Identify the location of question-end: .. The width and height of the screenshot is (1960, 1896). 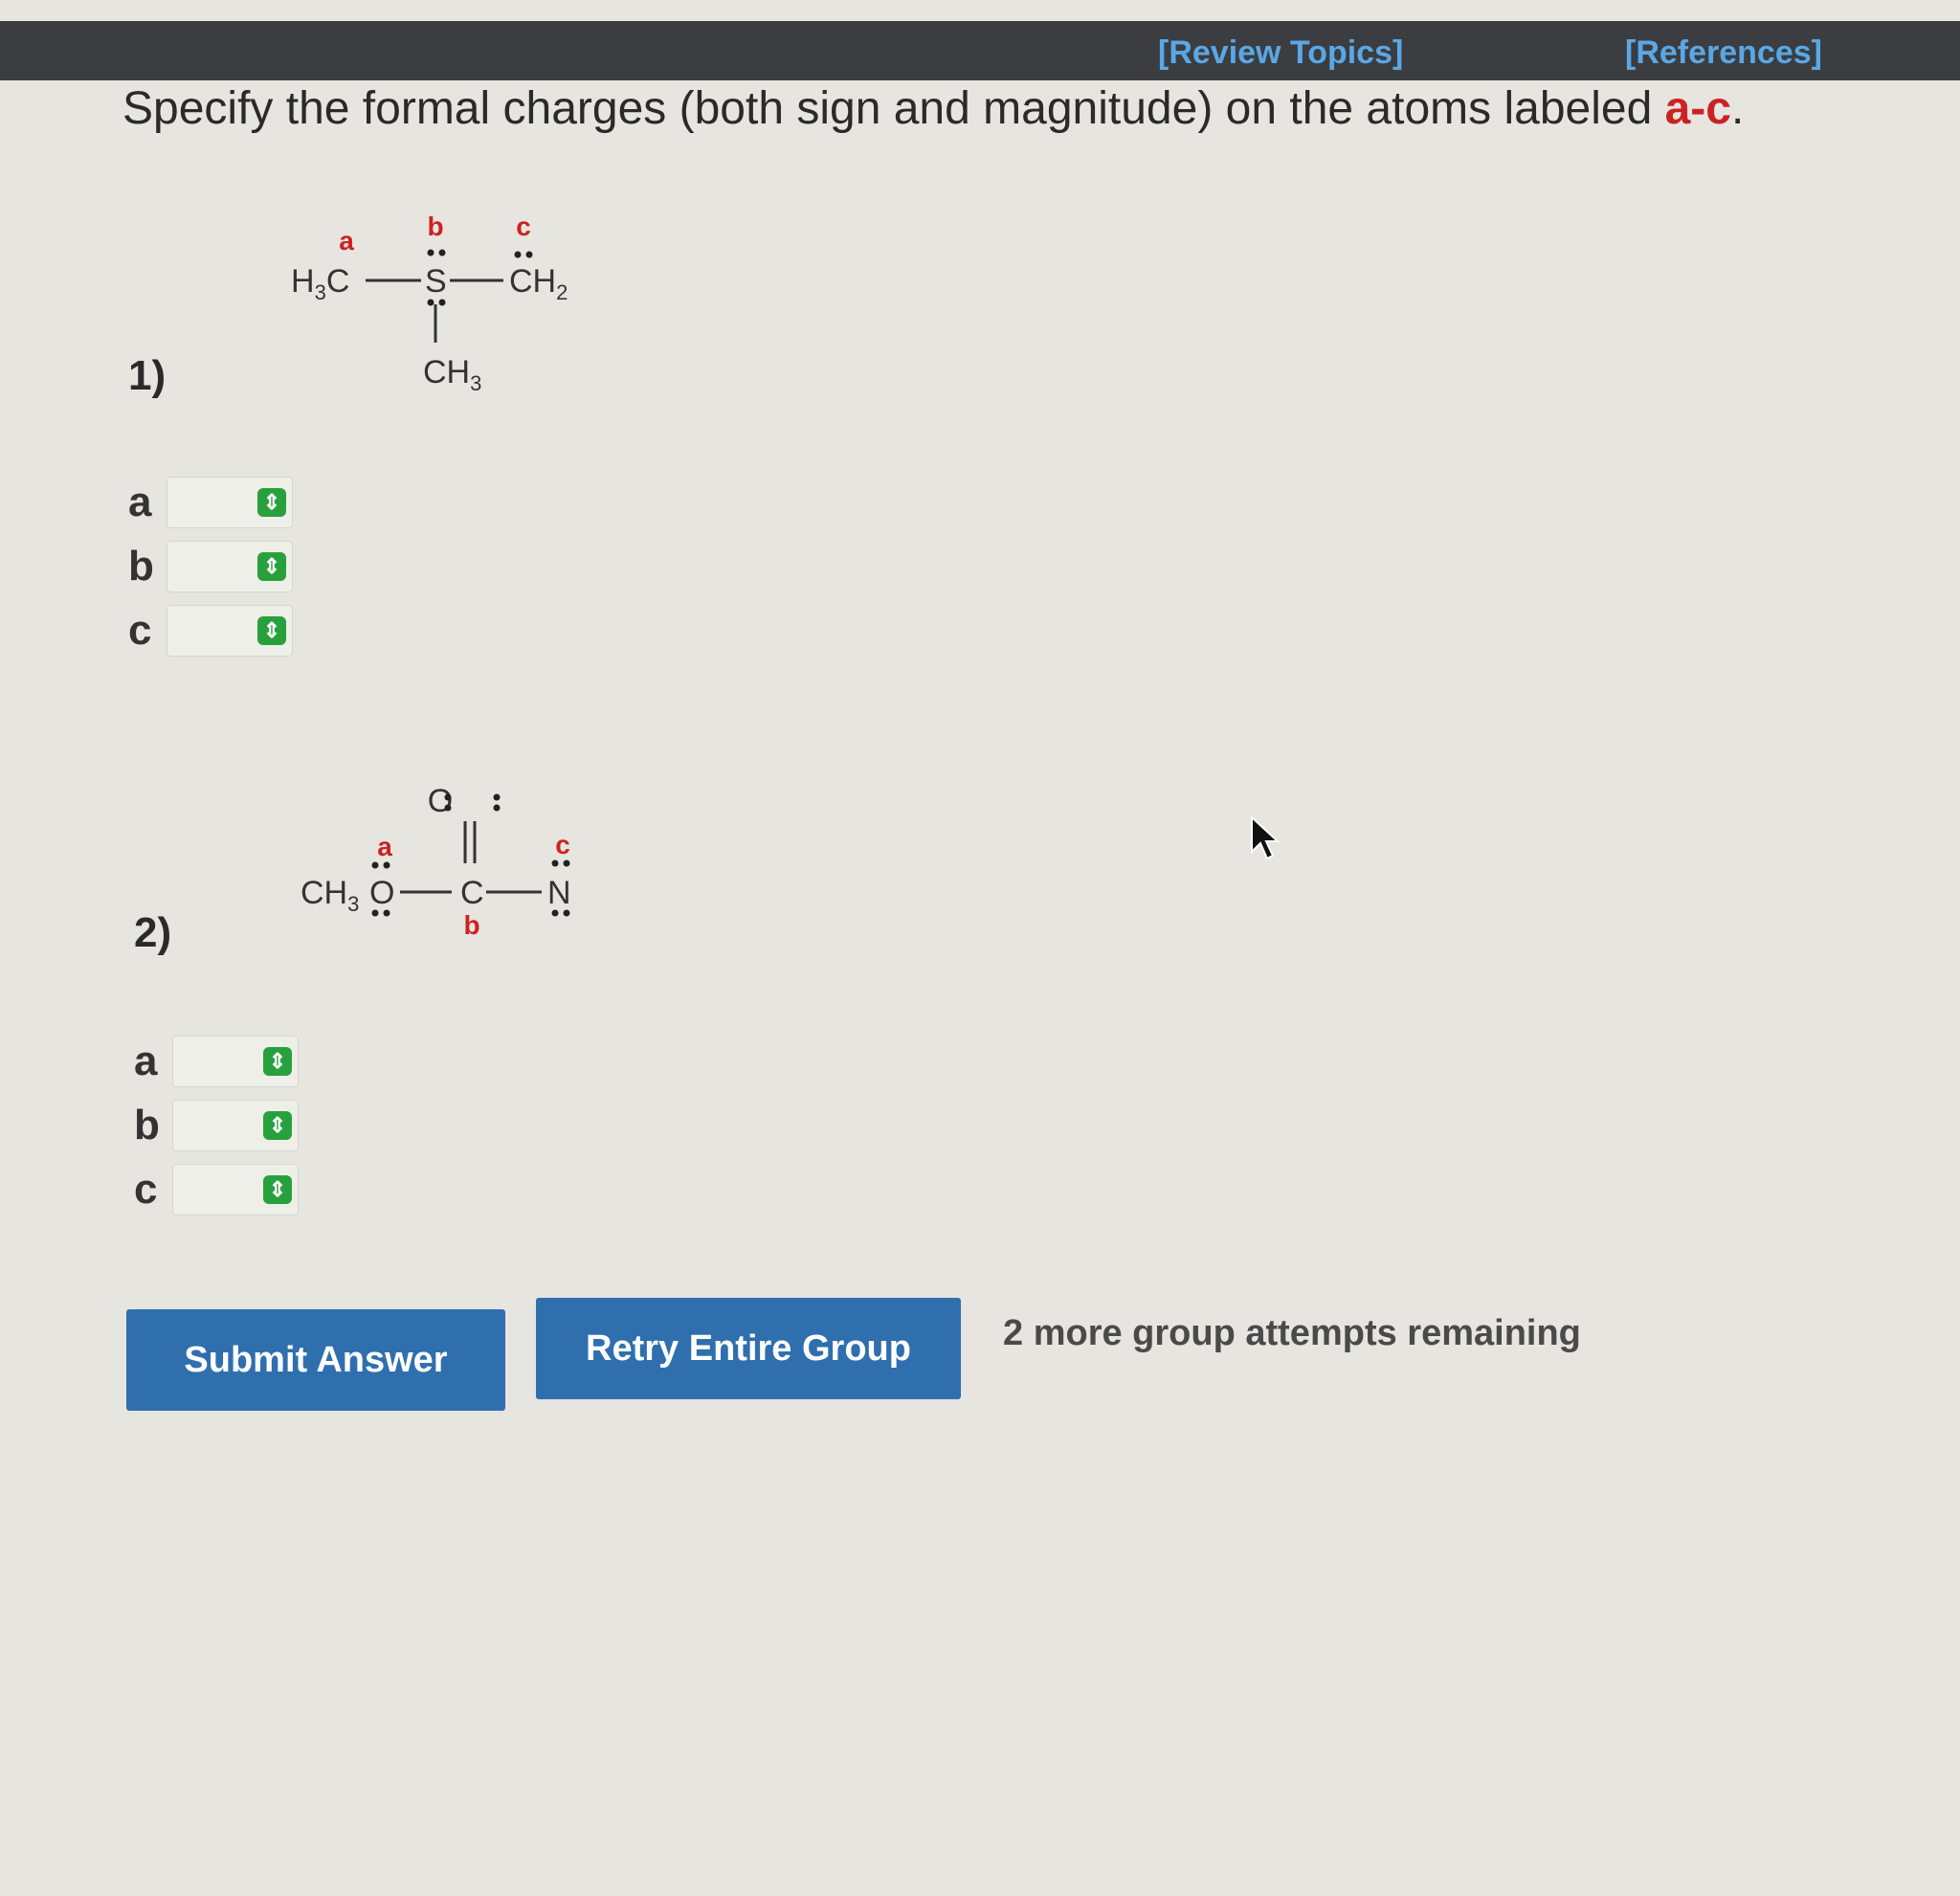
(1737, 109).